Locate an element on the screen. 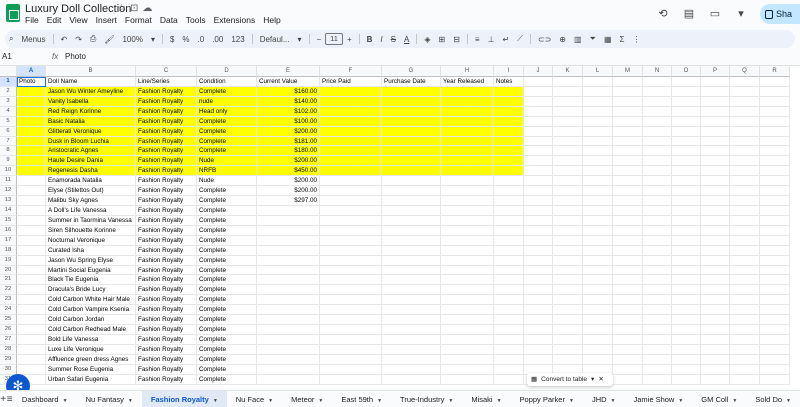 The image size is (800, 407). cell-name: Dusk in Bloom Luchia is located at coordinates (91, 141).